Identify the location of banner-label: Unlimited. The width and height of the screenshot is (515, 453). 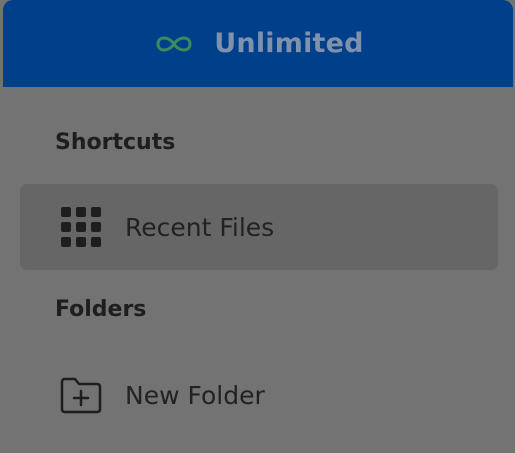
(289, 43).